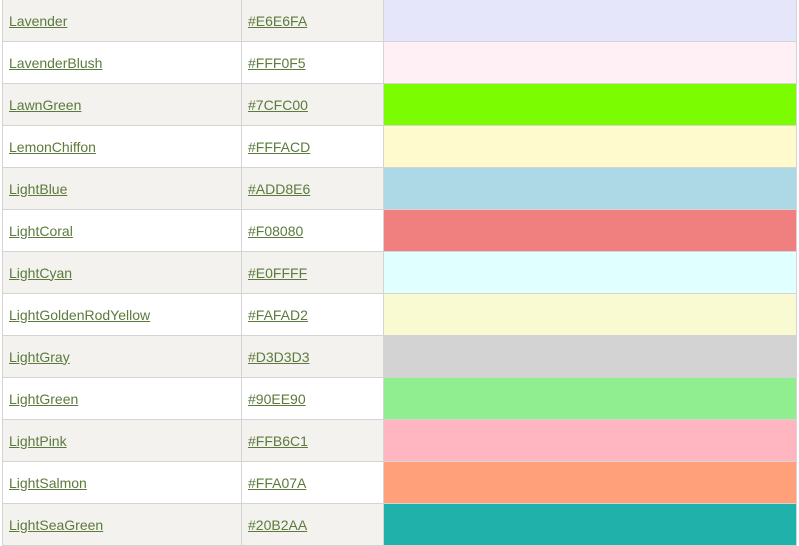 The height and width of the screenshot is (546, 799). I want to click on color-name-cell: LightGreen, so click(122, 398).